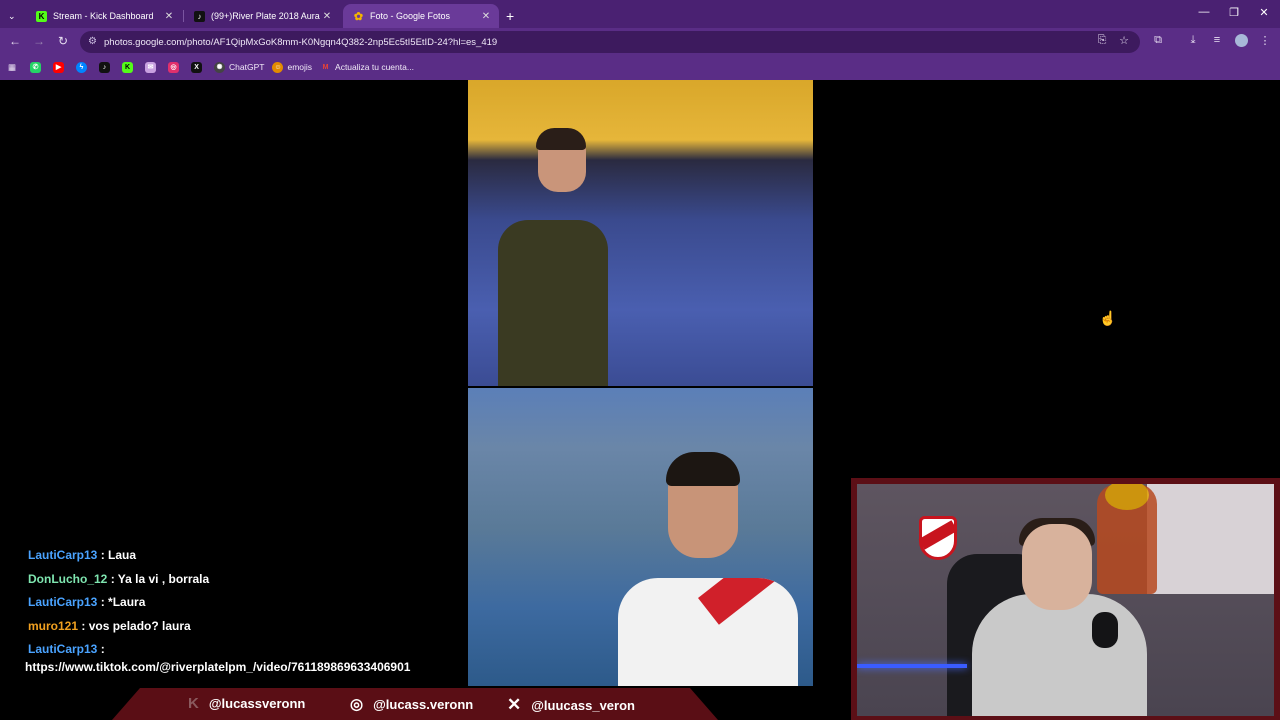  Describe the element at coordinates (1193, 40) in the screenshot. I see `download-icon: ⤓` at that location.